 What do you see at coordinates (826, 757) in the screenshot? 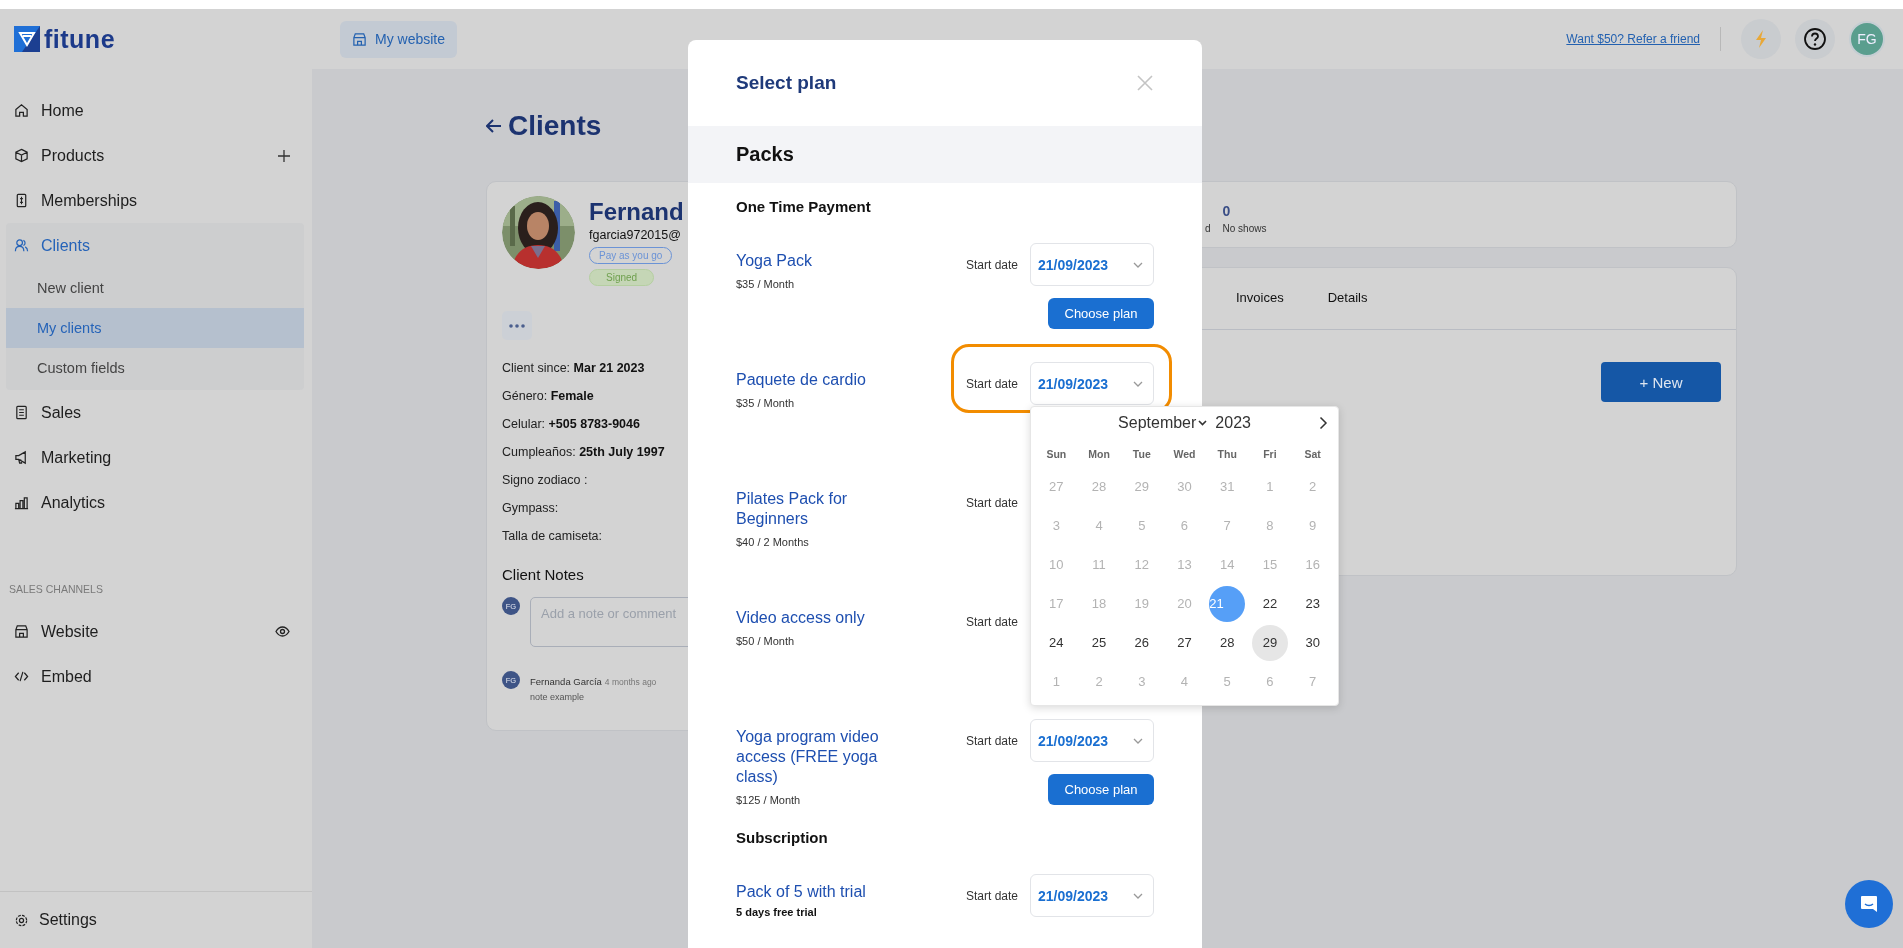
I see `plan-name: Yoga program video access (FREE yoga class)` at bounding box center [826, 757].